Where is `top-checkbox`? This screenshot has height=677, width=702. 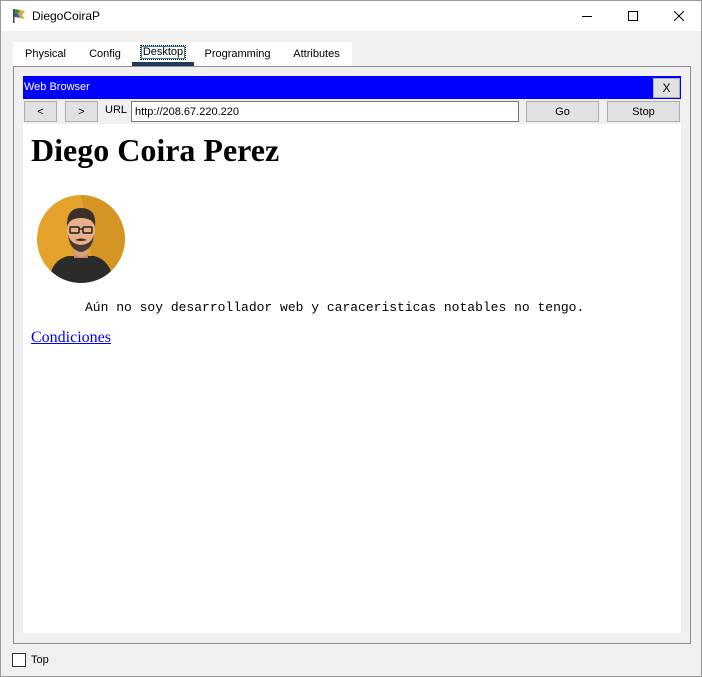
top-checkbox is located at coordinates (19, 660).